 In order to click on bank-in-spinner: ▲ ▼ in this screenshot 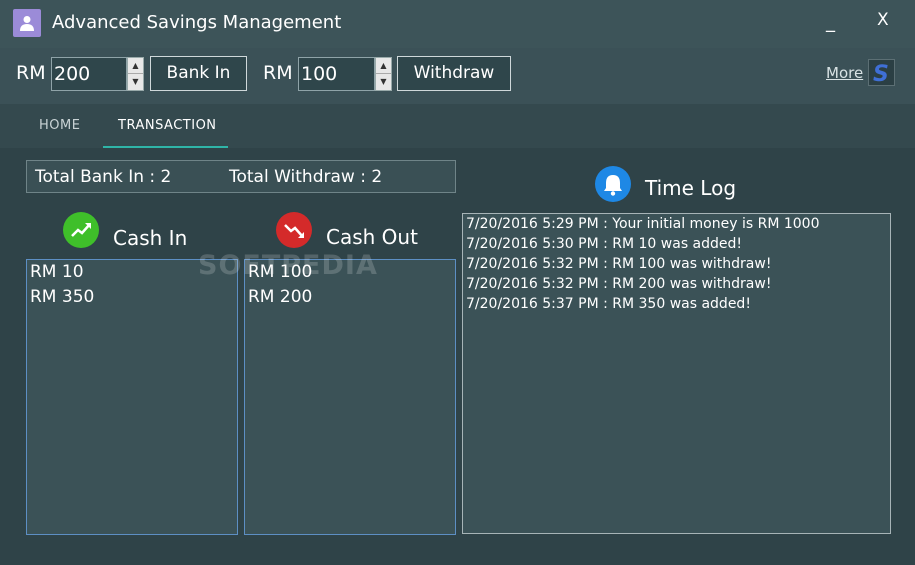, I will do `click(135, 74)`.